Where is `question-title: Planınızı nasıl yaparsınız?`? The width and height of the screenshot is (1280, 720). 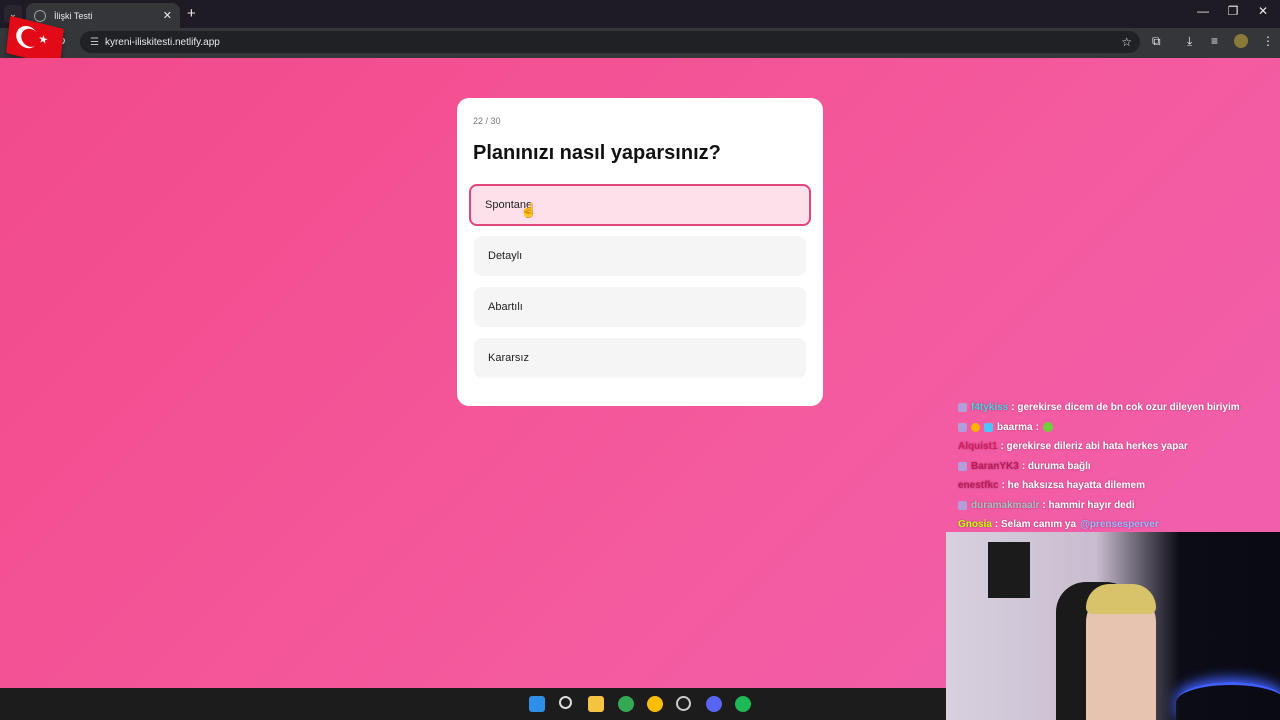
question-title: Planınızı nasıl yaparsınız? is located at coordinates (597, 153).